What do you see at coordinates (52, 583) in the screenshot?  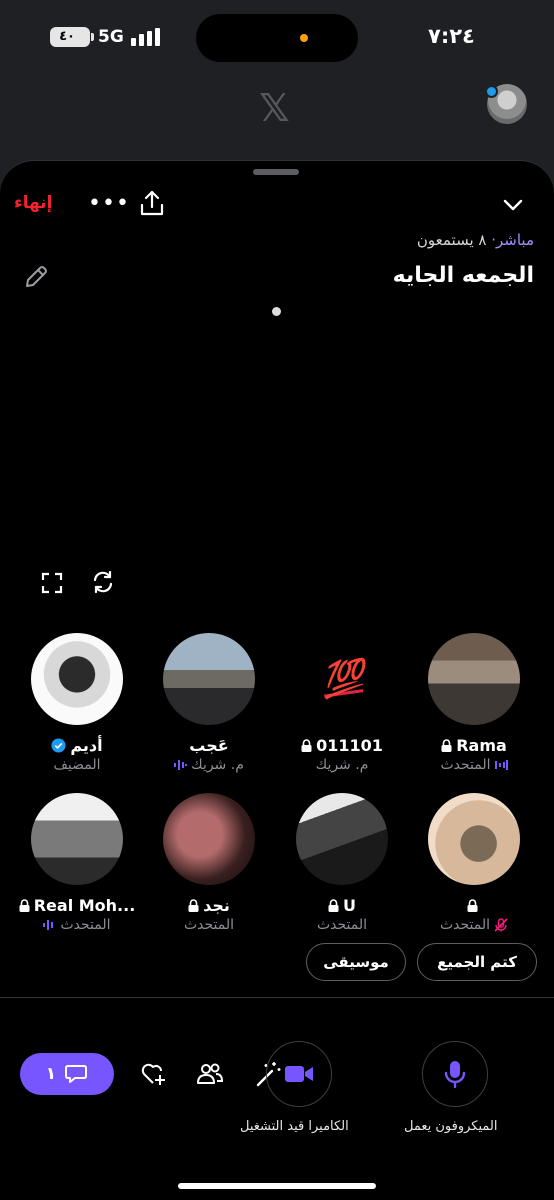 I see `fullscreen-icon` at bounding box center [52, 583].